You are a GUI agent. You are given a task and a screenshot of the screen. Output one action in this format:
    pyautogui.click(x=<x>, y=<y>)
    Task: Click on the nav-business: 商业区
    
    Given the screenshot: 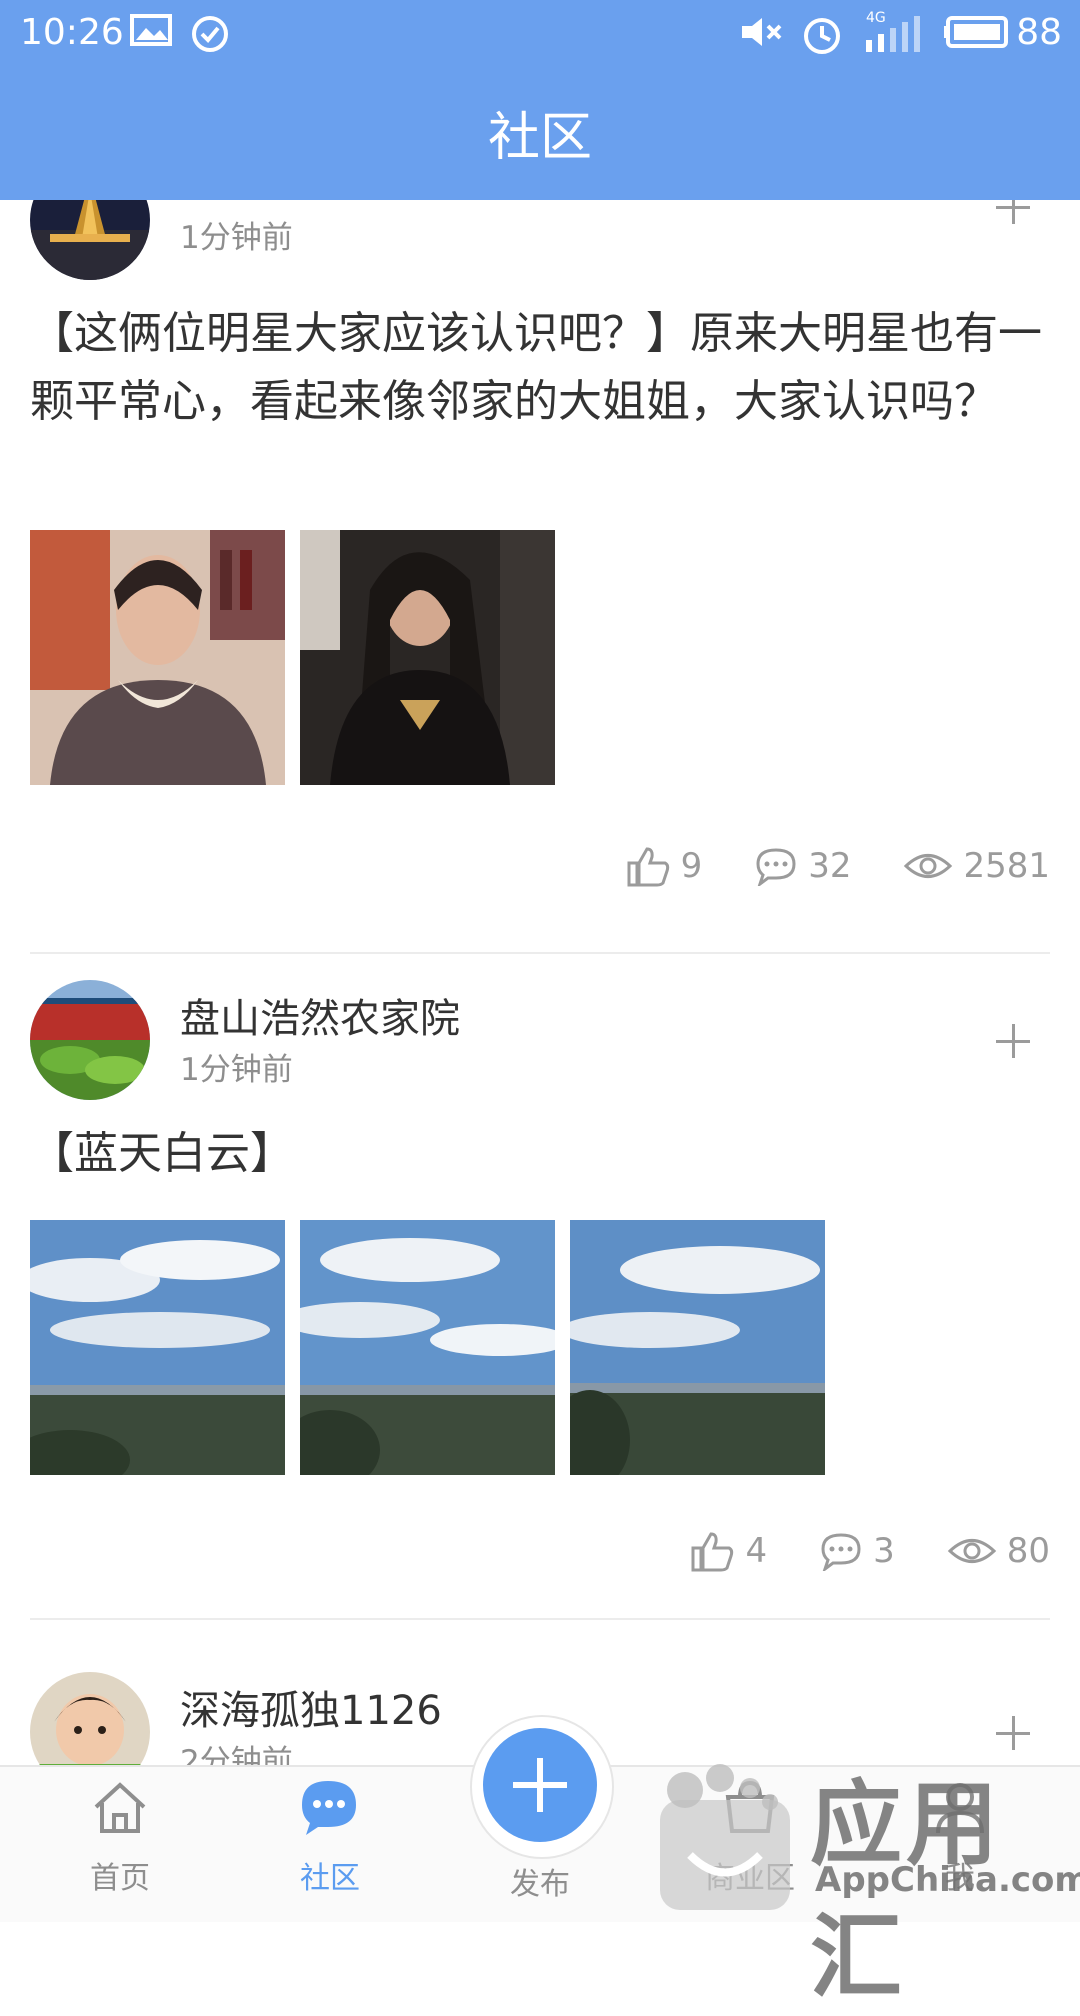 What is the action you would take?
    pyautogui.click(x=750, y=1837)
    